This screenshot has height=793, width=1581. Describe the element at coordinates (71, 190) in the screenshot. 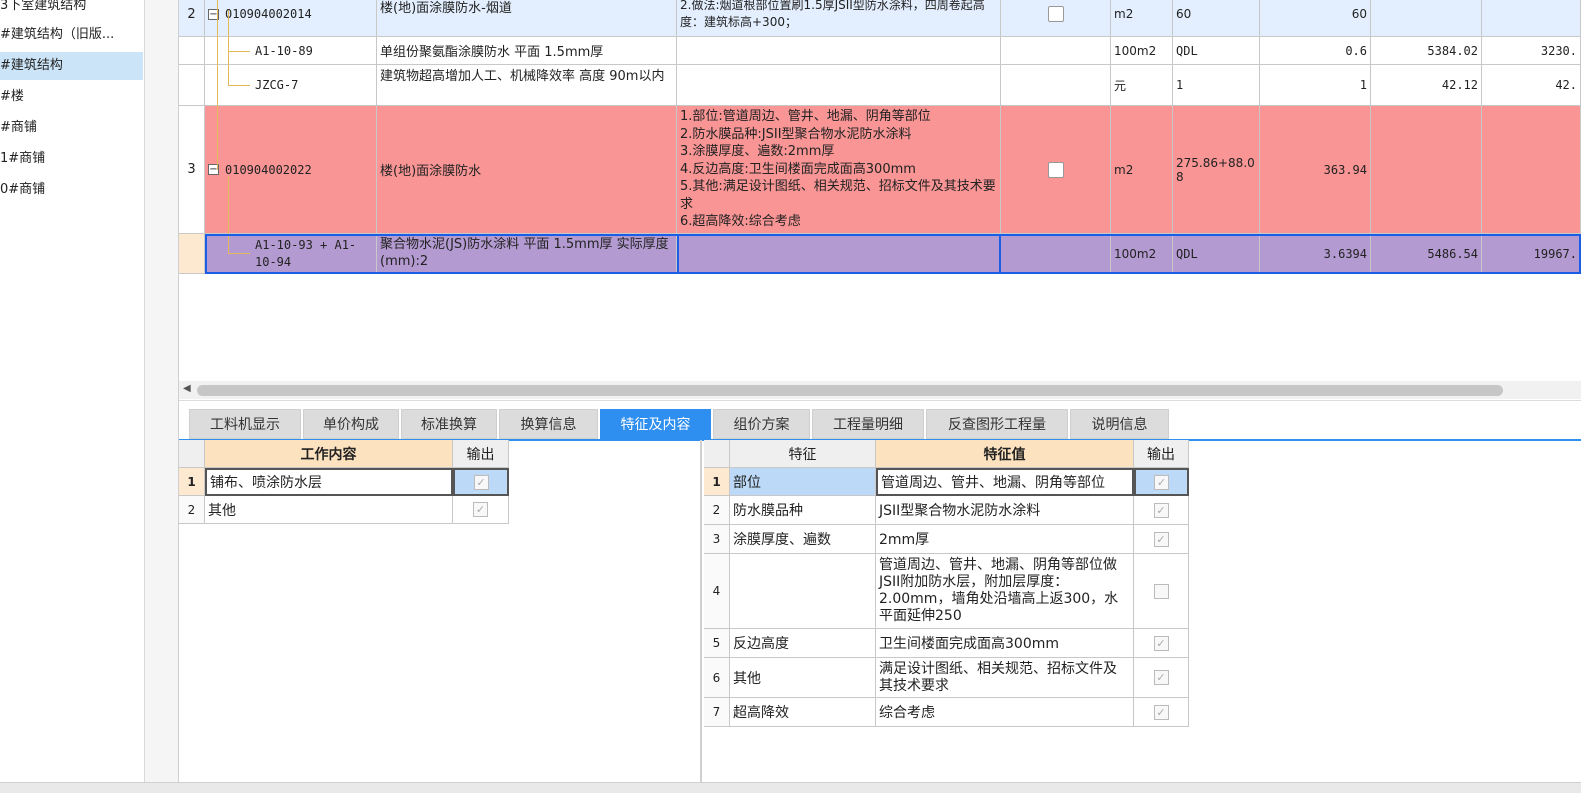

I see `sidebar-item: 0#商铺` at that location.